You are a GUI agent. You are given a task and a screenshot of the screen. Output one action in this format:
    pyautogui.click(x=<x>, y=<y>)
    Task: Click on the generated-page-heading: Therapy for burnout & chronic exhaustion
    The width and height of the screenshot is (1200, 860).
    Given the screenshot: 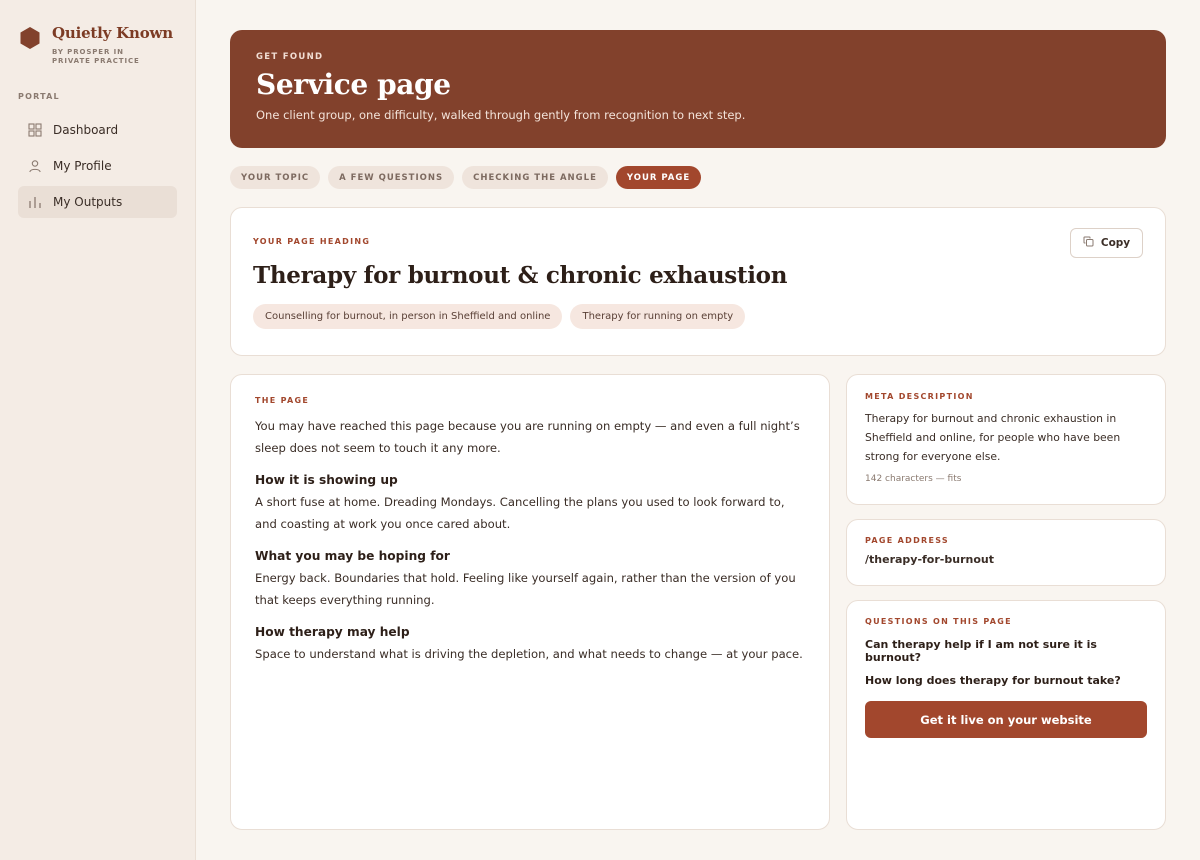 What is the action you would take?
    pyautogui.click(x=520, y=275)
    